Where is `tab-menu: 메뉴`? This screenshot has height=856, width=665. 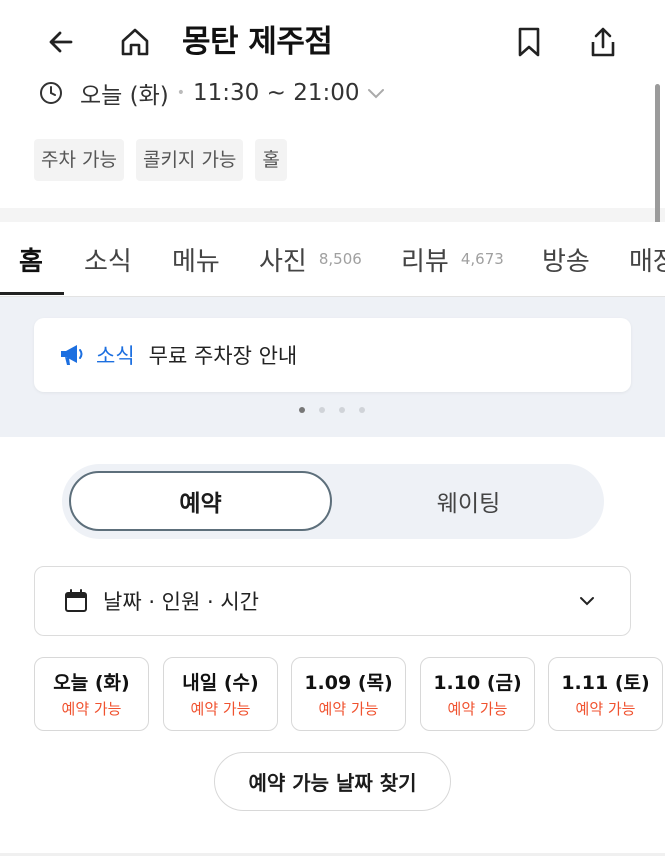 tab-menu: 메뉴 is located at coordinates (196, 259).